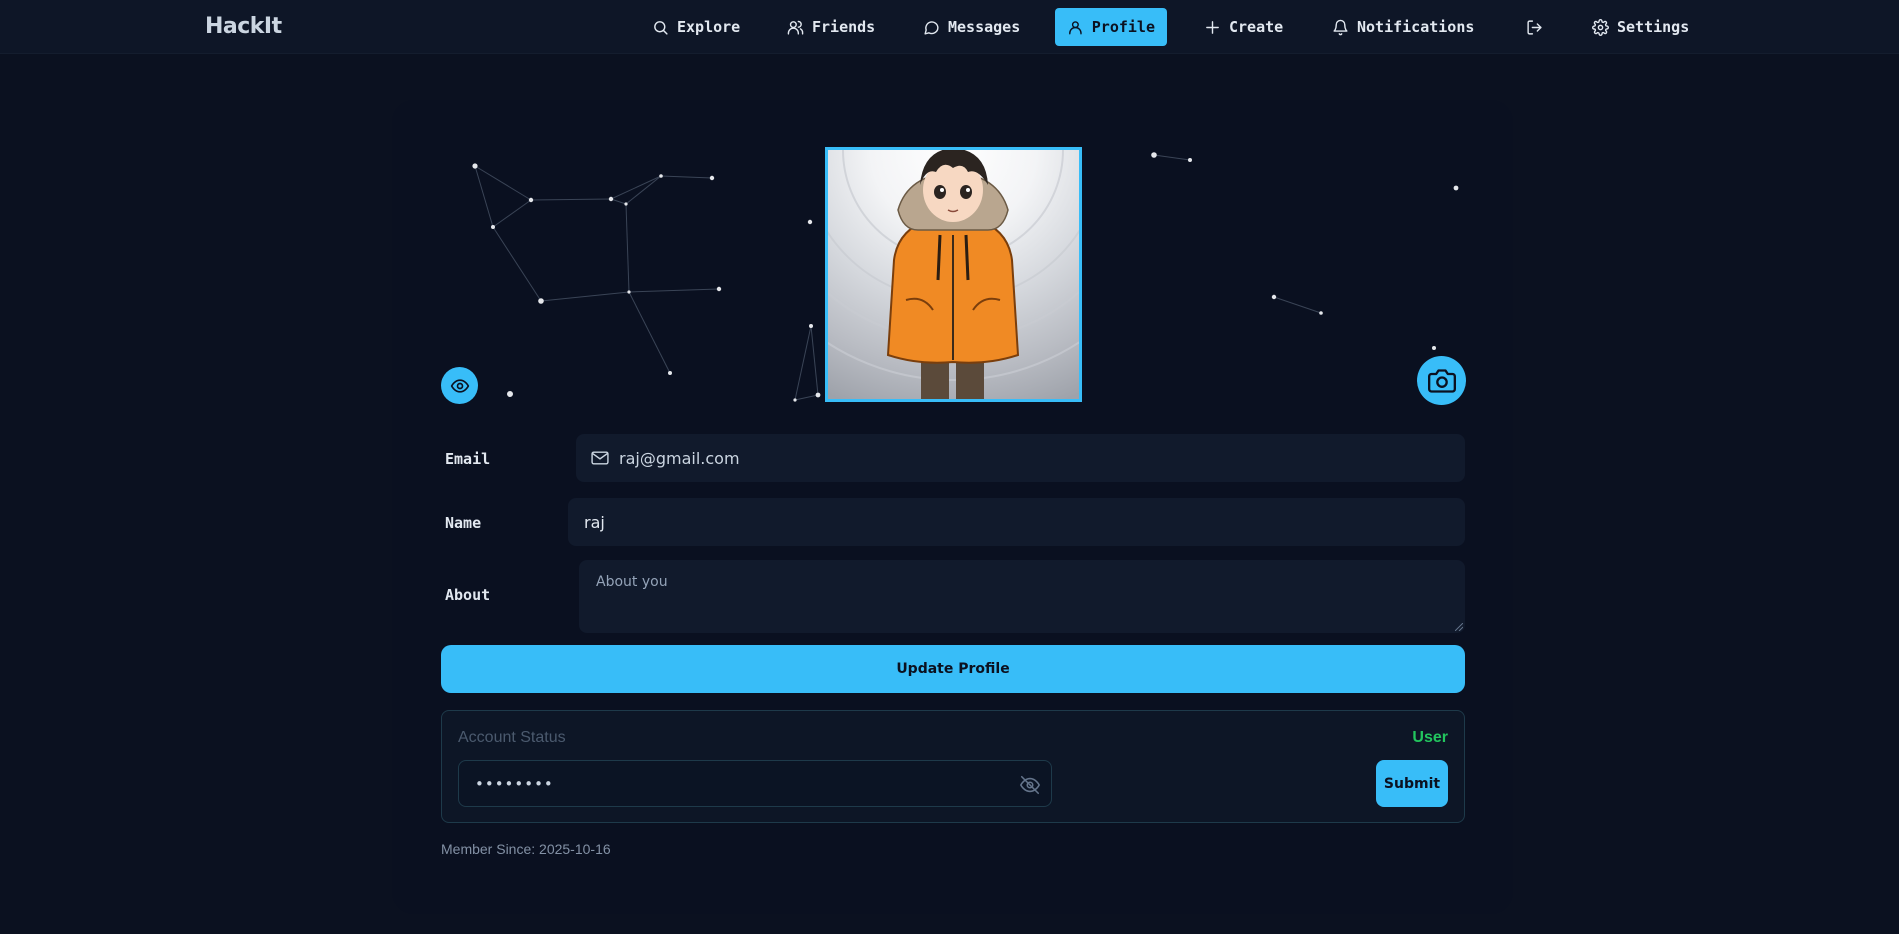 The image size is (1899, 934). I want to click on status-badge: User, so click(1430, 737).